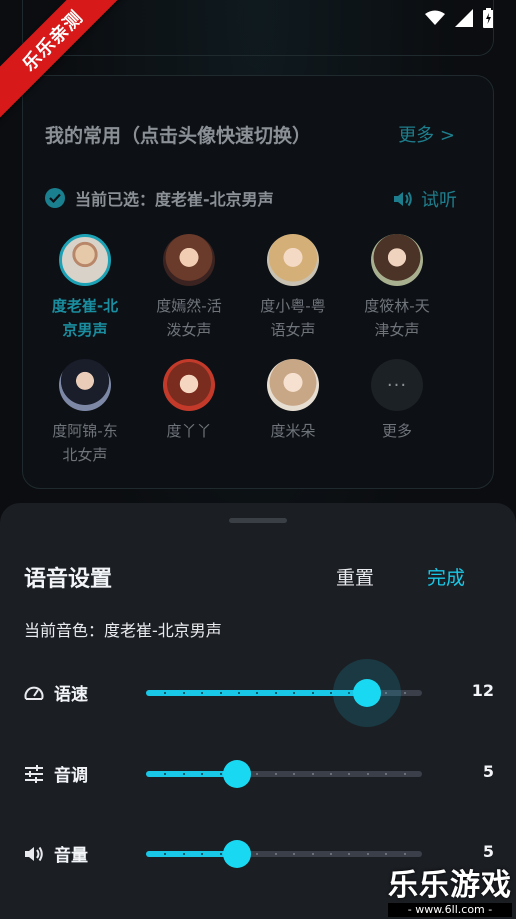 The image size is (516, 919). I want to click on pitch-label: 音调, so click(71, 776).